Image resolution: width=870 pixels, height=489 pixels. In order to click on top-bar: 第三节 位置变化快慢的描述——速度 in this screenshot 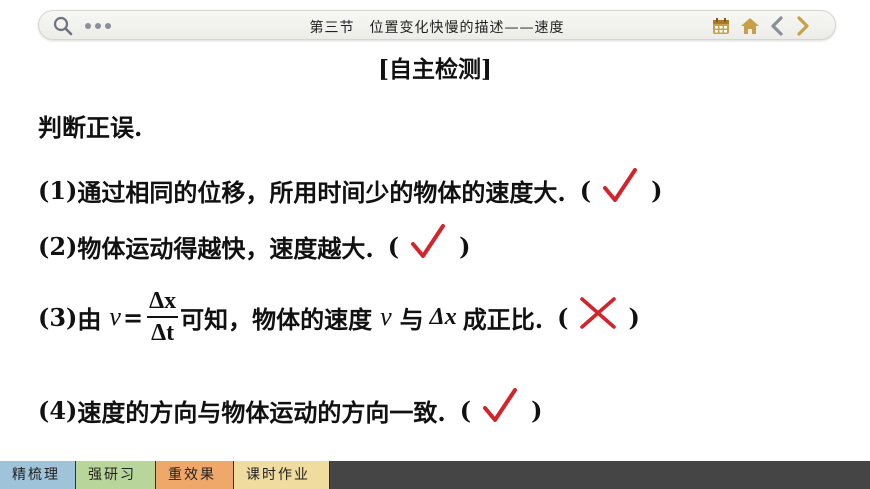, I will do `click(437, 25)`.